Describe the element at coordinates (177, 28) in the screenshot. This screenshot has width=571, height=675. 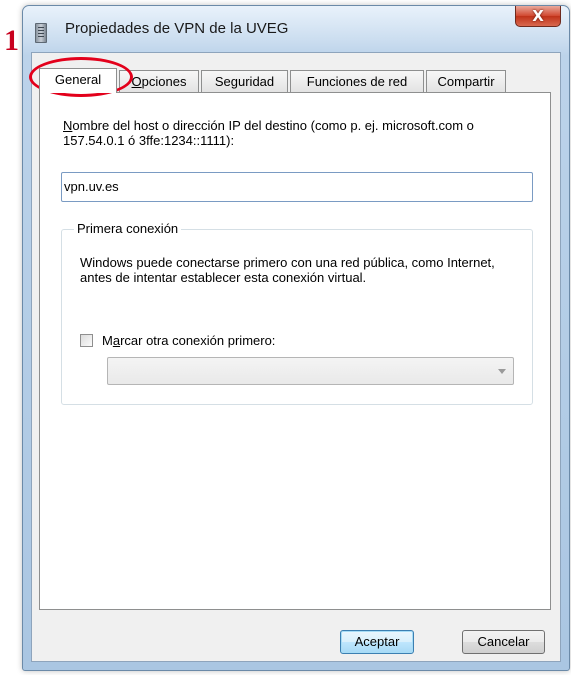
I see `window-title: Propiedades de VPN de la UVEG` at that location.